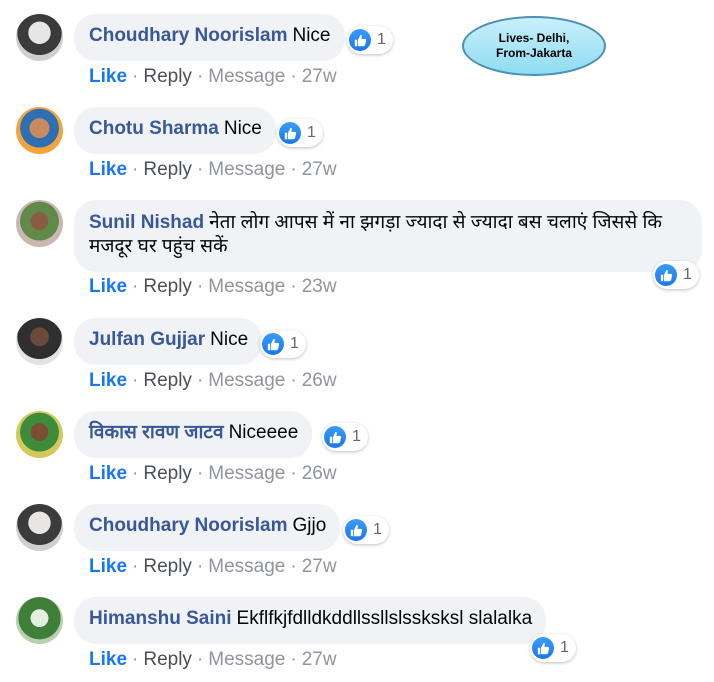  I want to click on comment-bubble: Choudhary Noorislam Nice, so click(209, 37).